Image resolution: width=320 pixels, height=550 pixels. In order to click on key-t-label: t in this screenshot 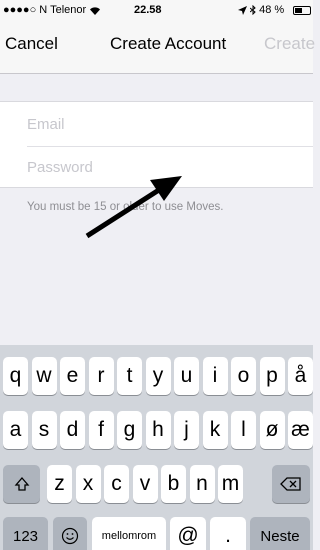, I will do `click(129, 375)`.